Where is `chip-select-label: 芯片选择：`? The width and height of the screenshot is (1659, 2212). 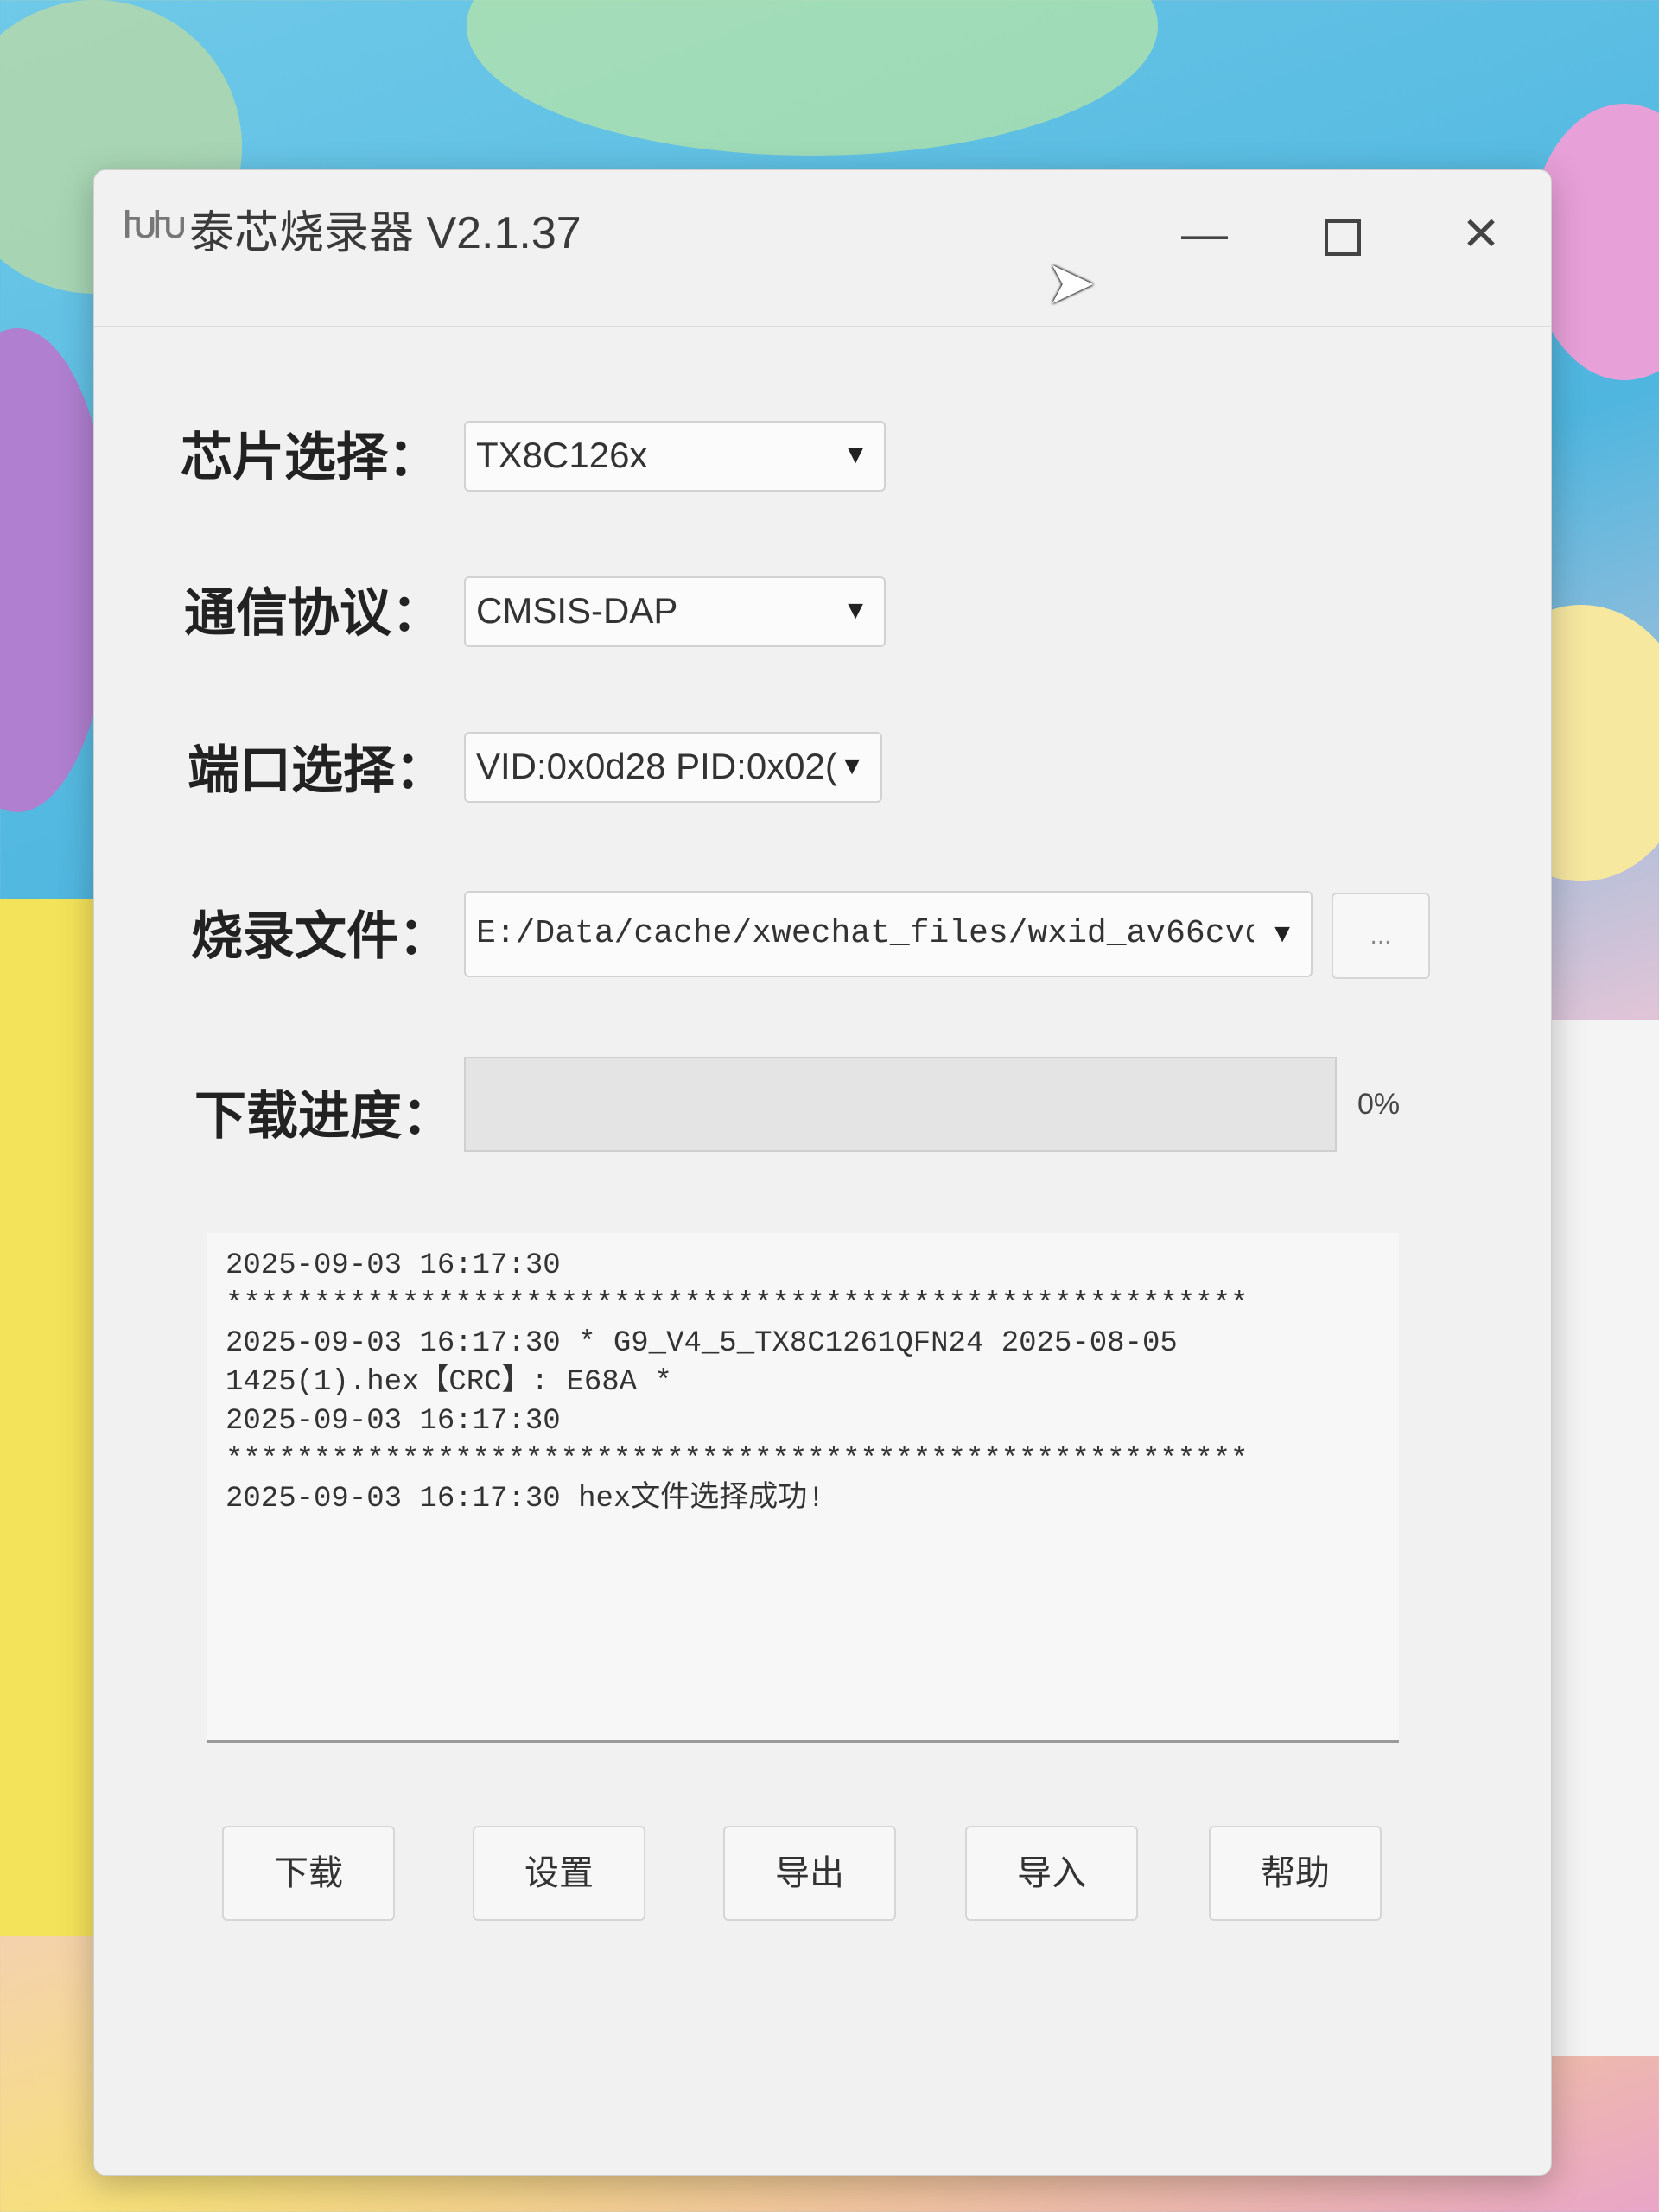
chip-select-label: 芯片选择： is located at coordinates (310, 457).